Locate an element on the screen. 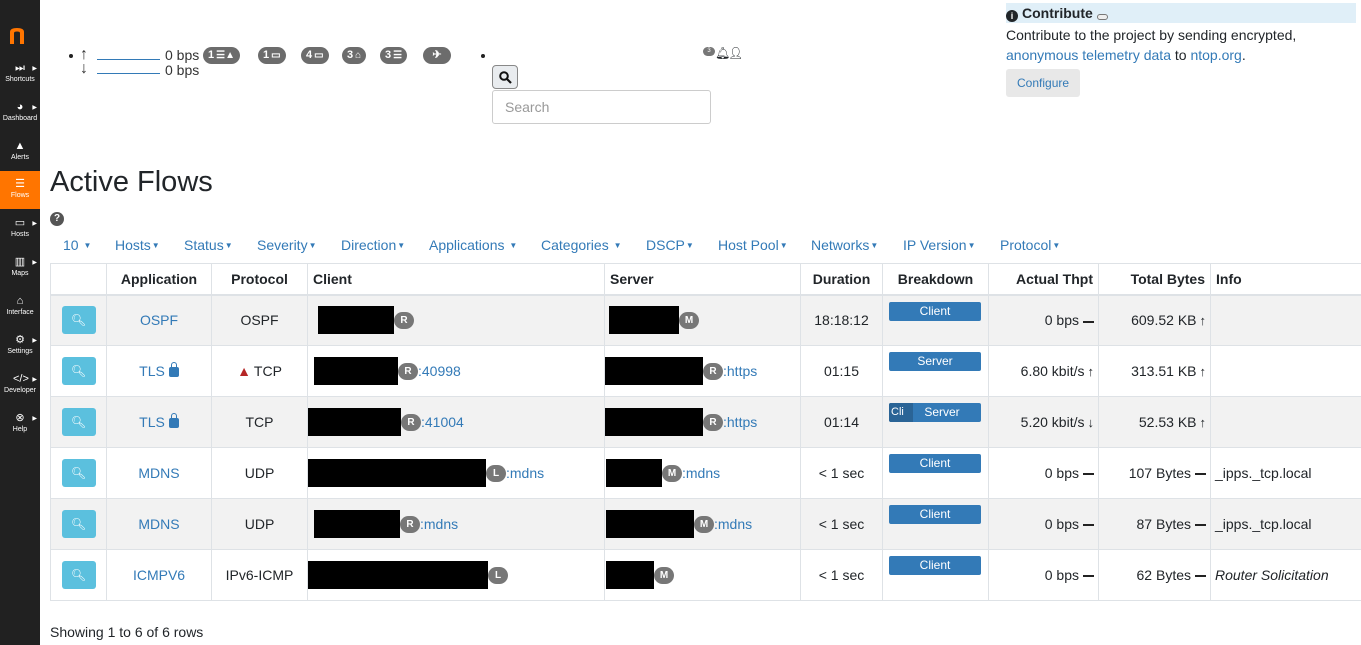 The image size is (1361, 645). breakdown-bar-client: Cli is located at coordinates (901, 412).